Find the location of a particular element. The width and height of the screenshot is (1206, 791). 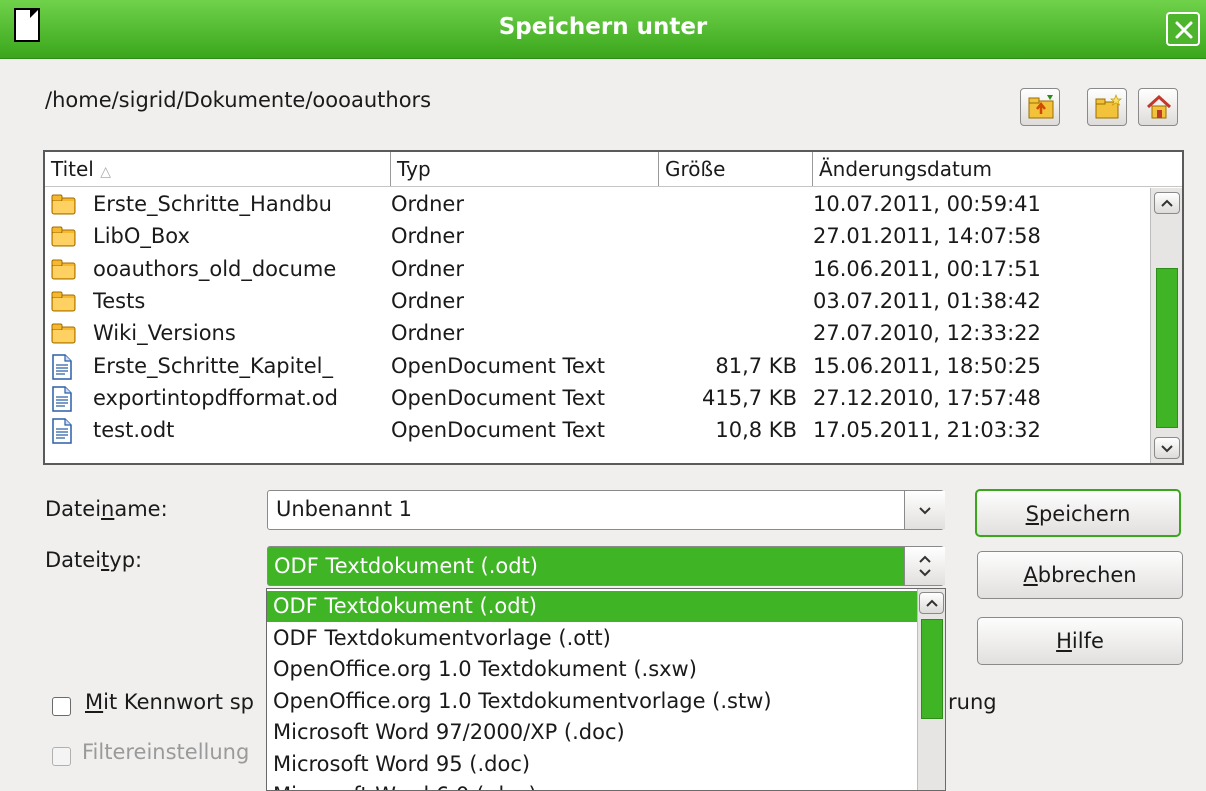

file-size: 81,7 KB is located at coordinates (756, 365).